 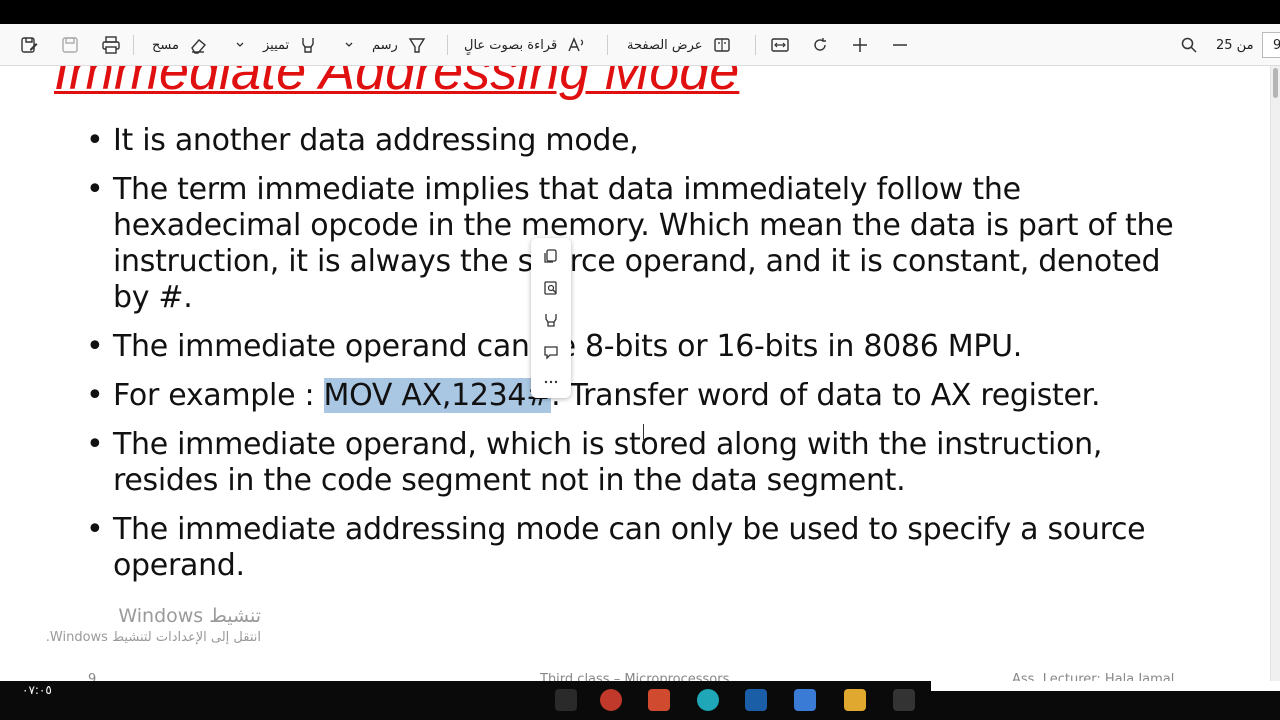 What do you see at coordinates (29, 45) in the screenshot?
I see `save-as-icon` at bounding box center [29, 45].